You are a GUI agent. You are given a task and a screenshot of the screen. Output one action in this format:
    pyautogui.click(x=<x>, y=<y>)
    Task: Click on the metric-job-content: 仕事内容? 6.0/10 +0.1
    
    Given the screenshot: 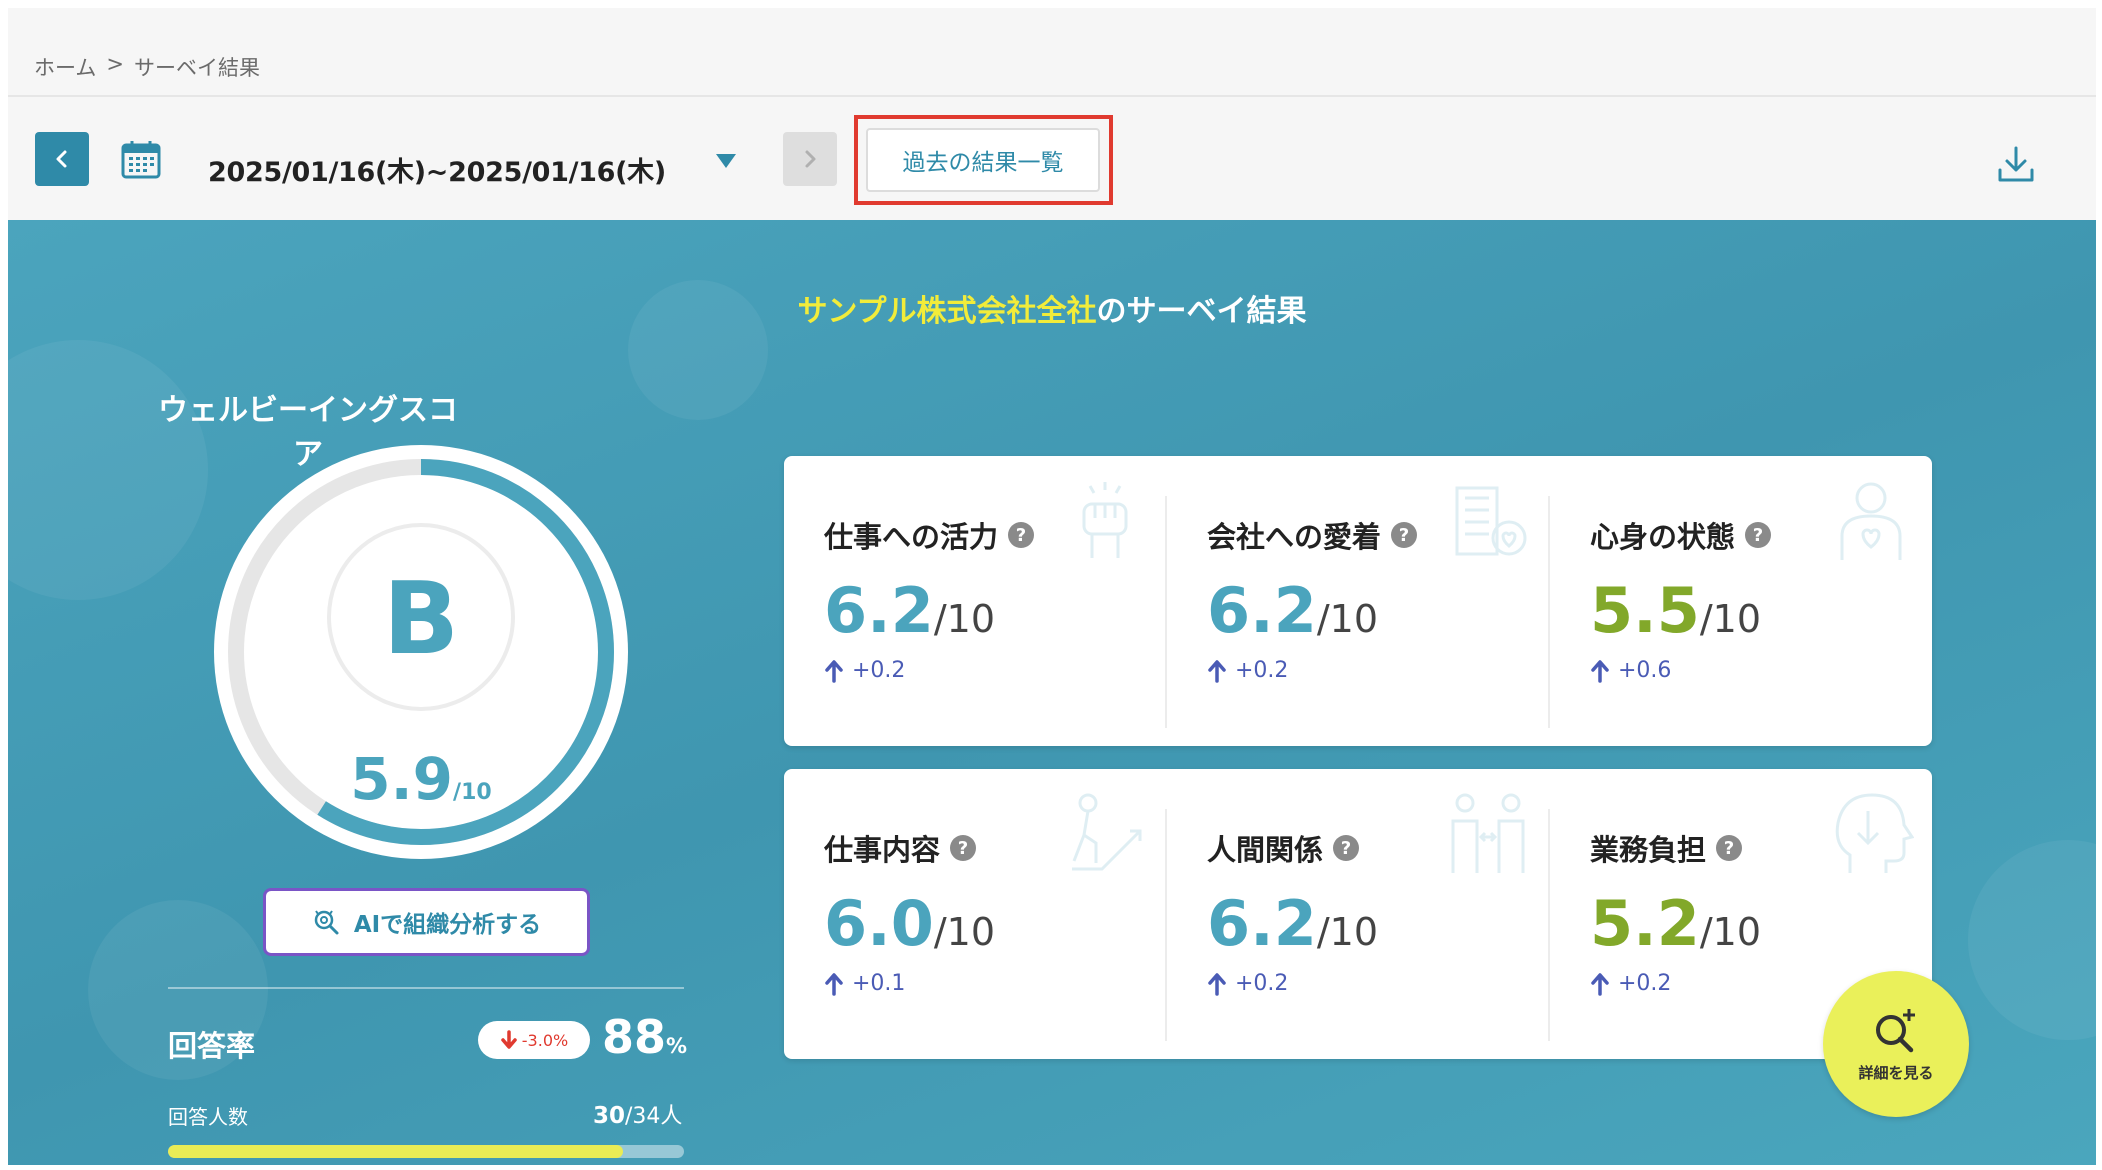 What is the action you would take?
    pyautogui.click(x=975, y=914)
    